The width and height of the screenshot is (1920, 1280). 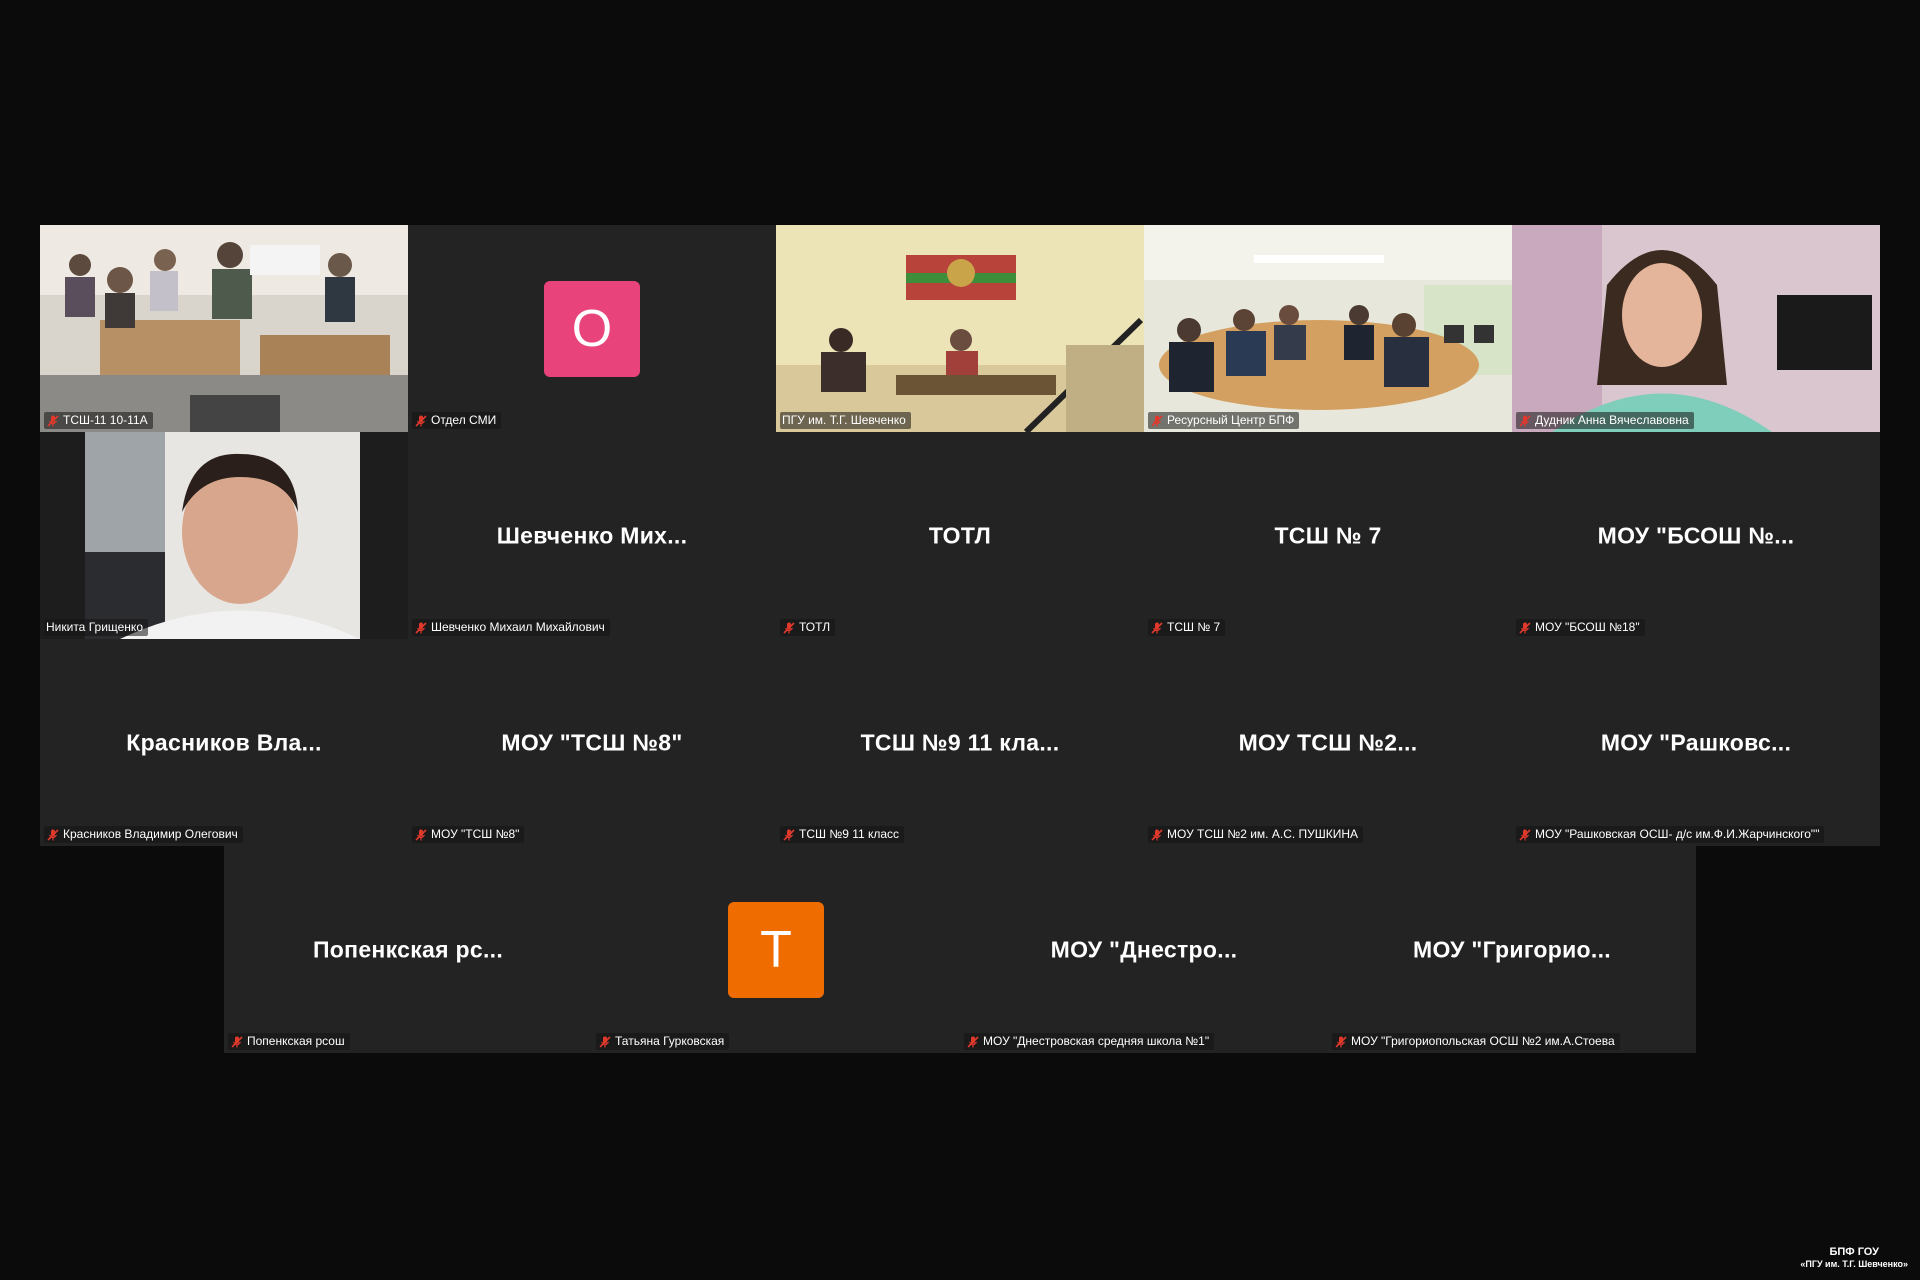 I want to click on participant-name: МОУ "Григориопольская ОСШ №2 им.А.Стоева, so click(x=1483, y=1041).